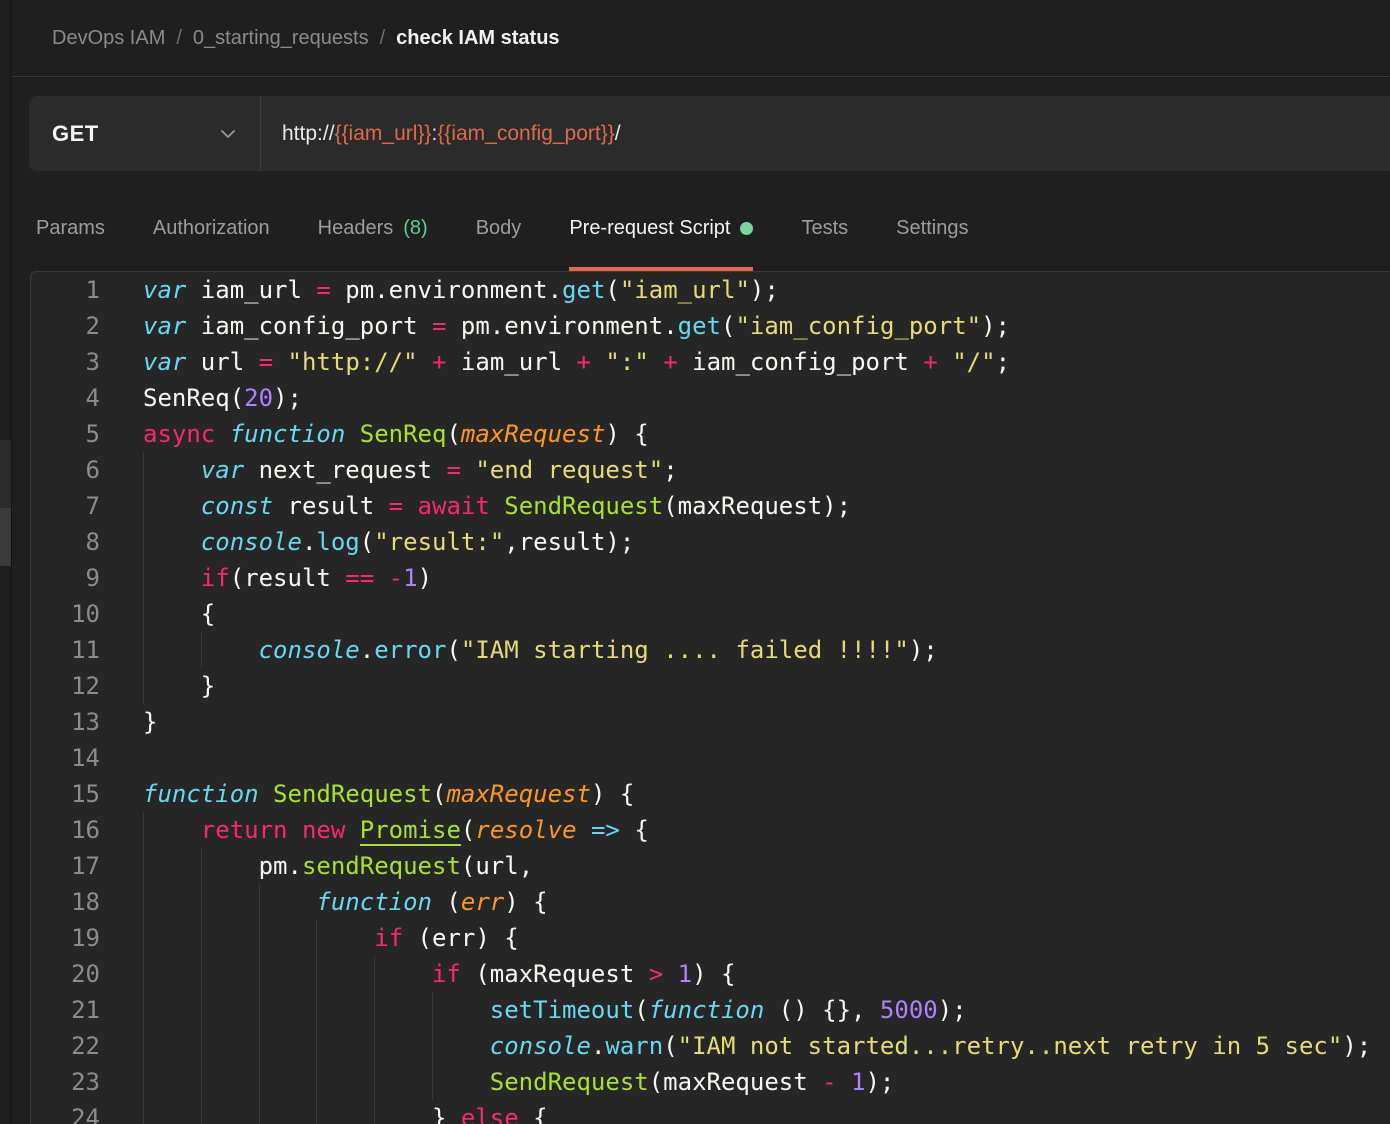 Image resolution: width=1390 pixels, height=1124 pixels. I want to click on code-line: 6 var next_request = "end request";, so click(710, 470).